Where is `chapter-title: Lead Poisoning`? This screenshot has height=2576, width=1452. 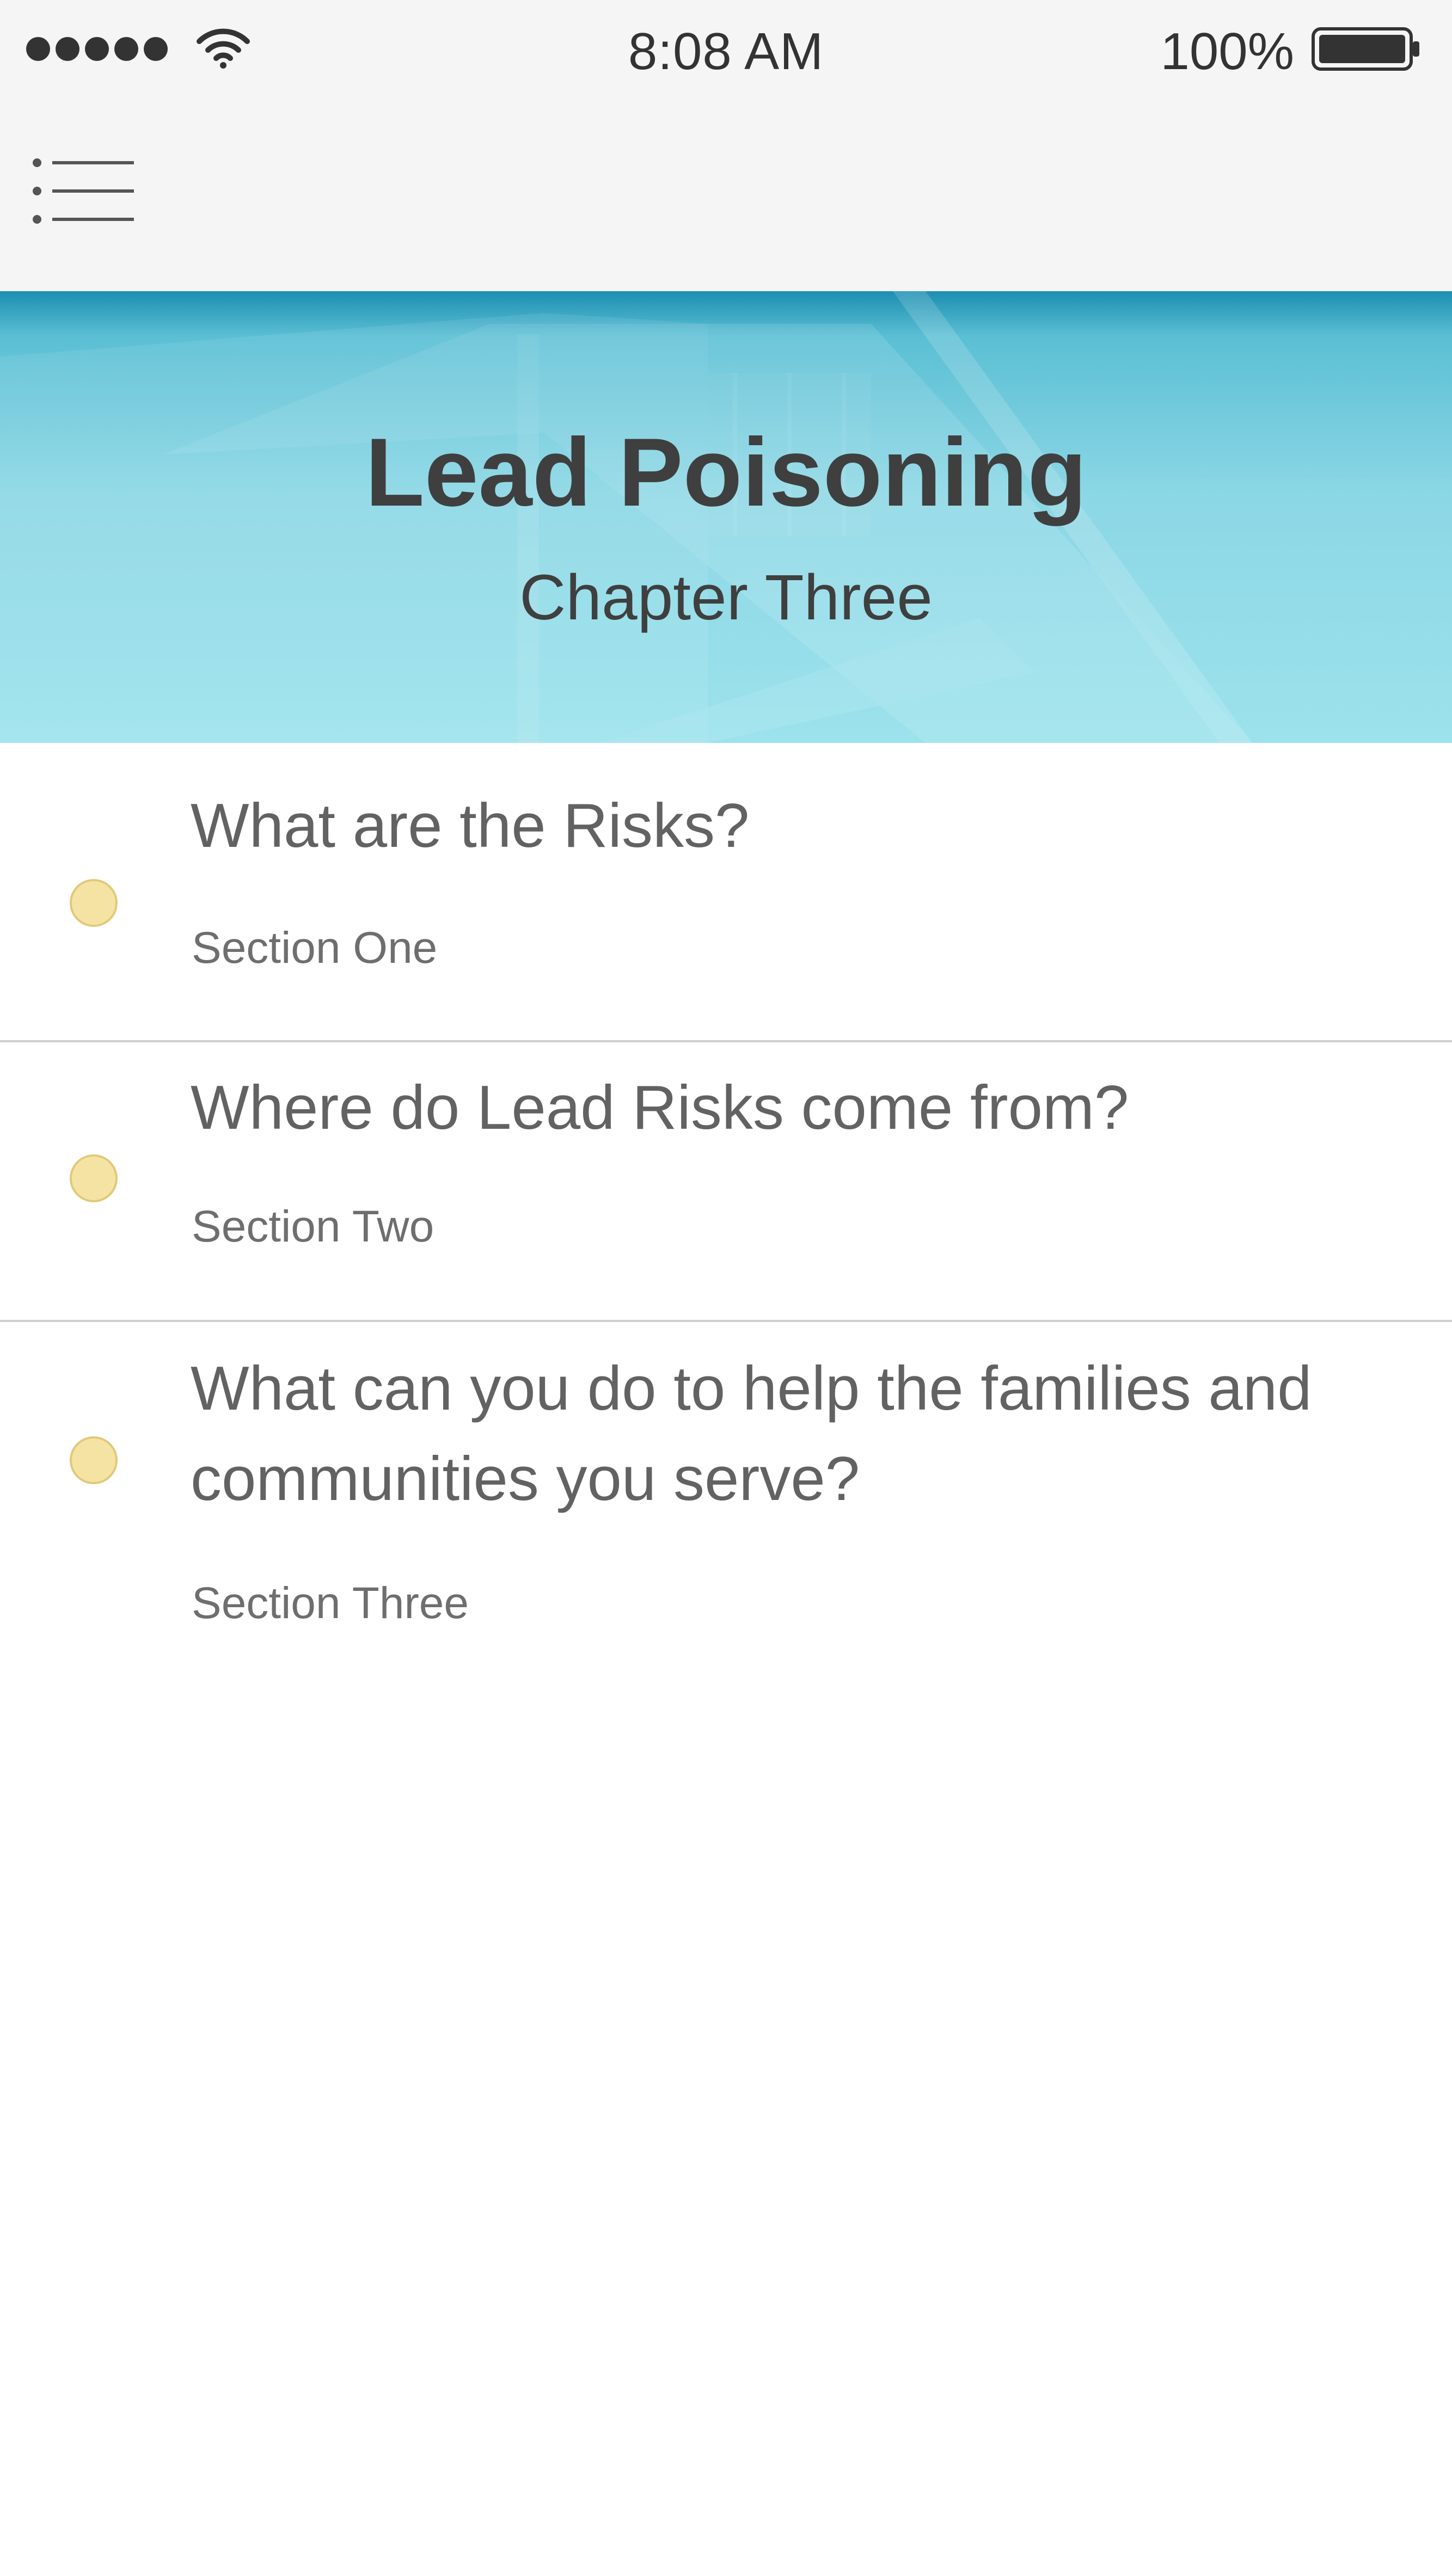 chapter-title: Lead Poisoning is located at coordinates (726, 472).